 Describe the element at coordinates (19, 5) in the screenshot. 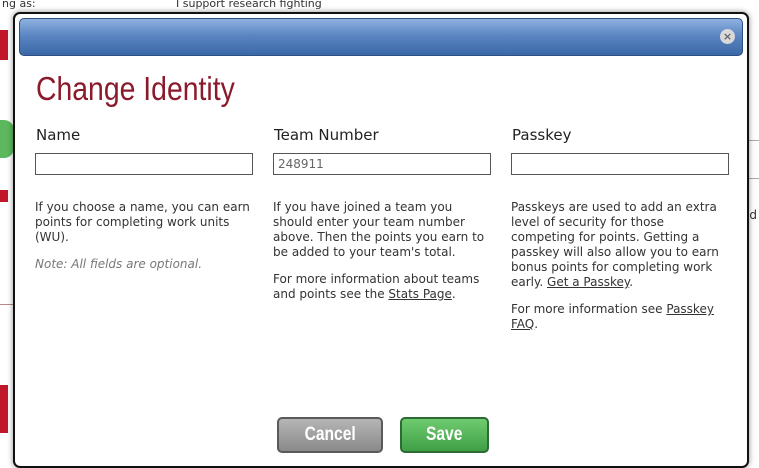

I see `background-label: ng as:` at that location.